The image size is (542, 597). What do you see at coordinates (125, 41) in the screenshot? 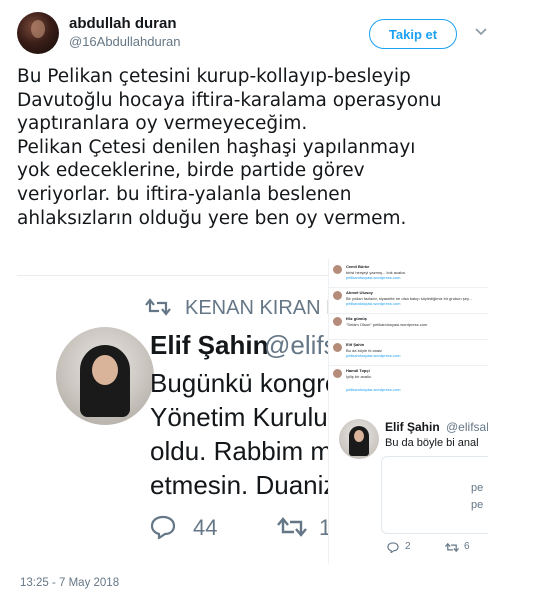
I see `author-handle: @16Abdullahduran` at bounding box center [125, 41].